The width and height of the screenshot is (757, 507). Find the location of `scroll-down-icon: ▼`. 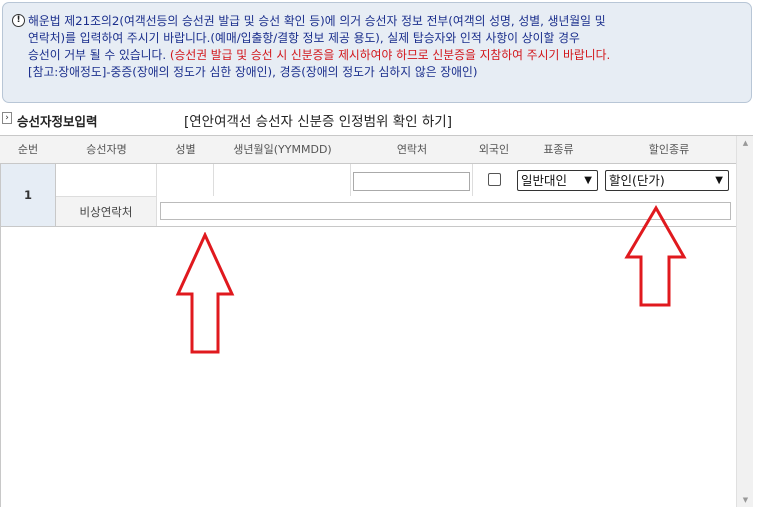

scroll-down-icon: ▼ is located at coordinates (745, 500).